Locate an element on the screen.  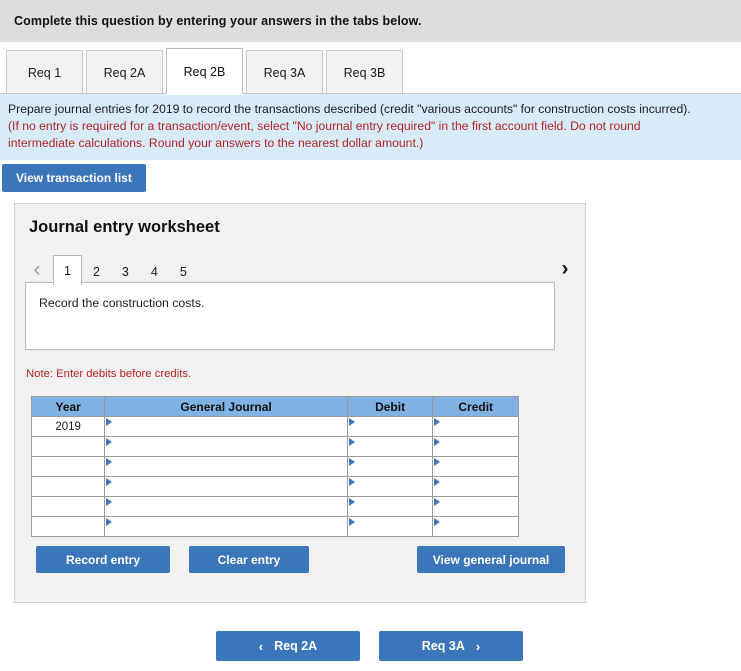
table-header-row: Year General Journal Debit Credit is located at coordinates (274, 406).